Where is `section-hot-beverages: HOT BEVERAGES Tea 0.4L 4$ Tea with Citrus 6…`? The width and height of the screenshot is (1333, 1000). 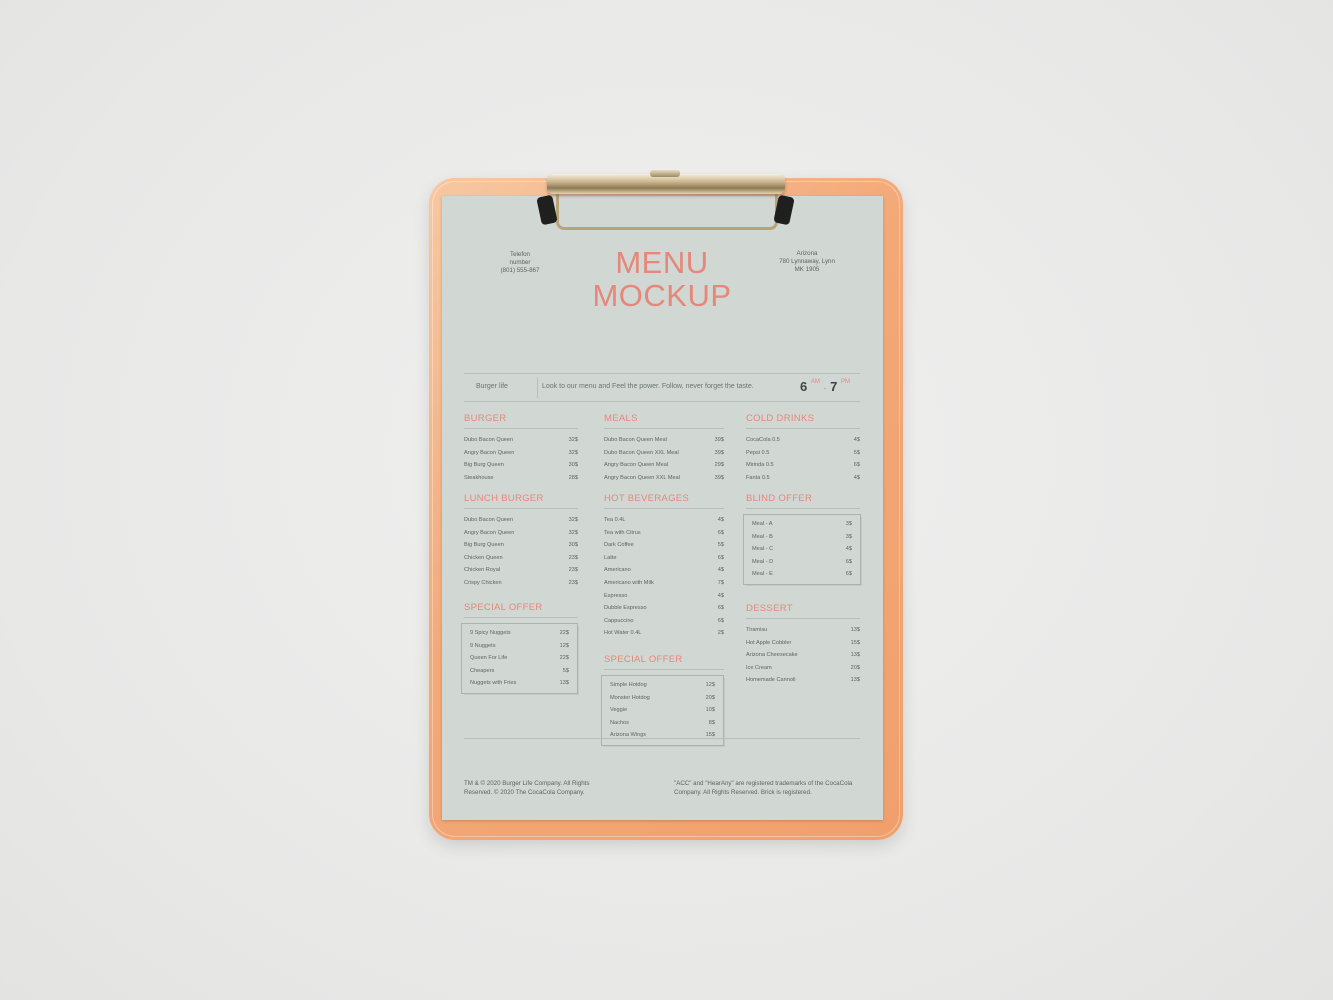 section-hot-beverages: HOT BEVERAGES Tea 0.4L 4$ Tea with Citrus 6… is located at coordinates (664, 566).